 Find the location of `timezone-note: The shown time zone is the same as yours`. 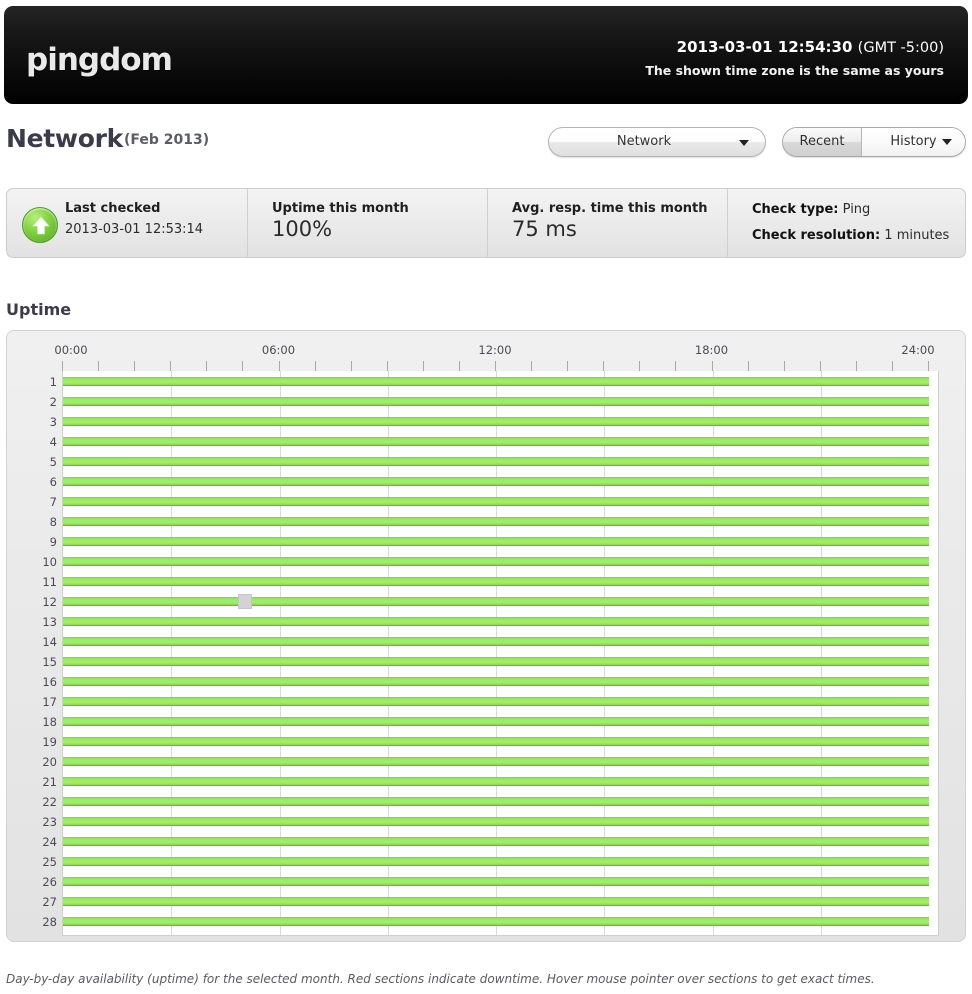

timezone-note: The shown time zone is the same as yours is located at coordinates (794, 70).